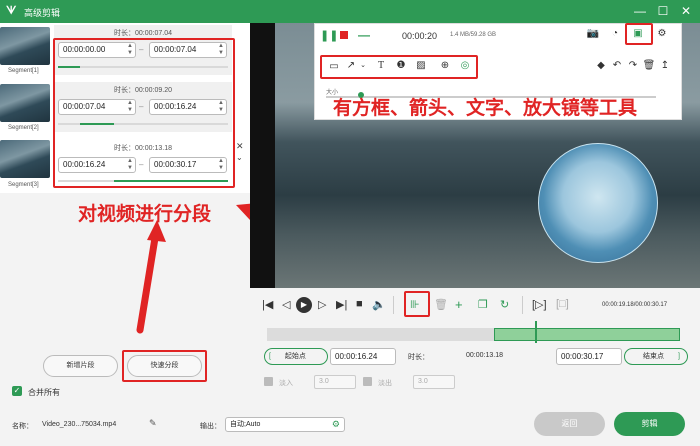 The height and width of the screenshot is (446, 700). What do you see at coordinates (417, 304) in the screenshot?
I see `split-highlight` at bounding box center [417, 304].